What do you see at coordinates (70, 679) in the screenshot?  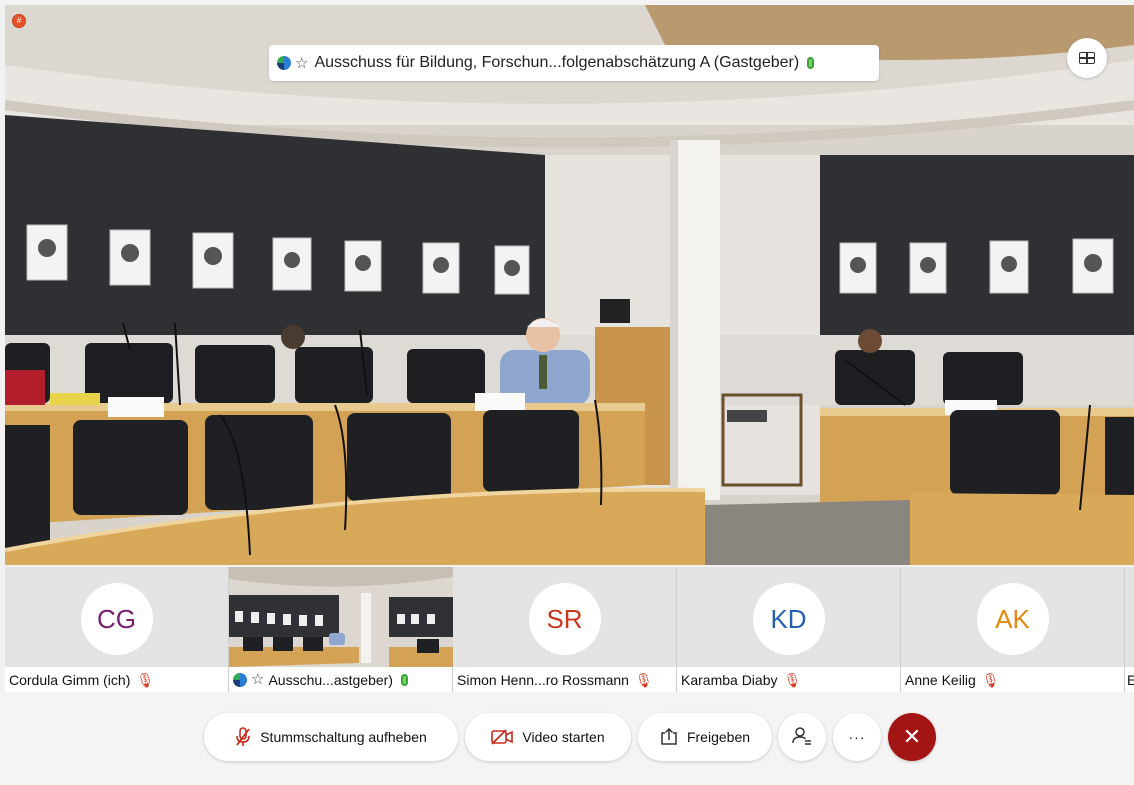 I see `participant-name: Cordula Gimm (ich)` at bounding box center [70, 679].